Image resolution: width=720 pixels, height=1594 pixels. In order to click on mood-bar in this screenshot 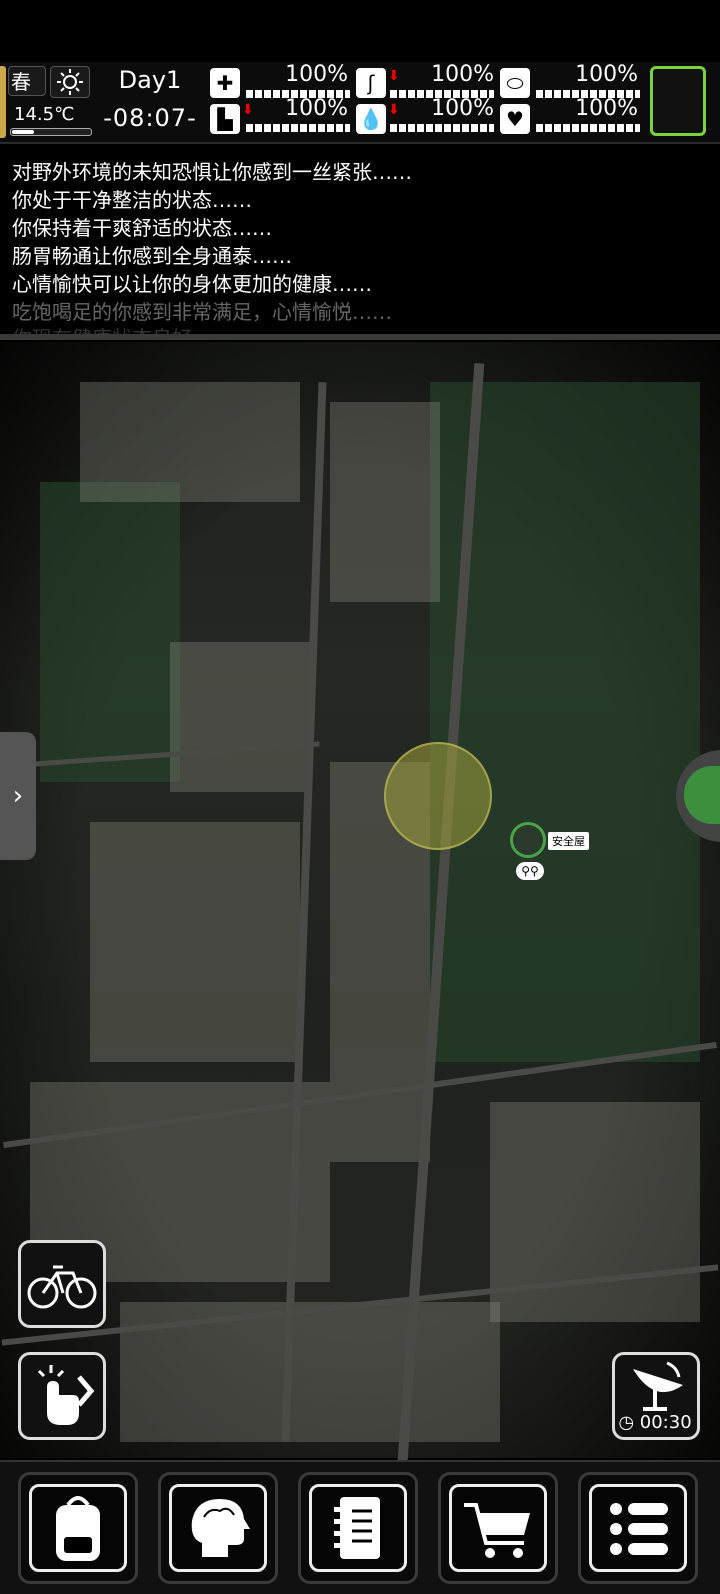, I will do `click(588, 128)`.